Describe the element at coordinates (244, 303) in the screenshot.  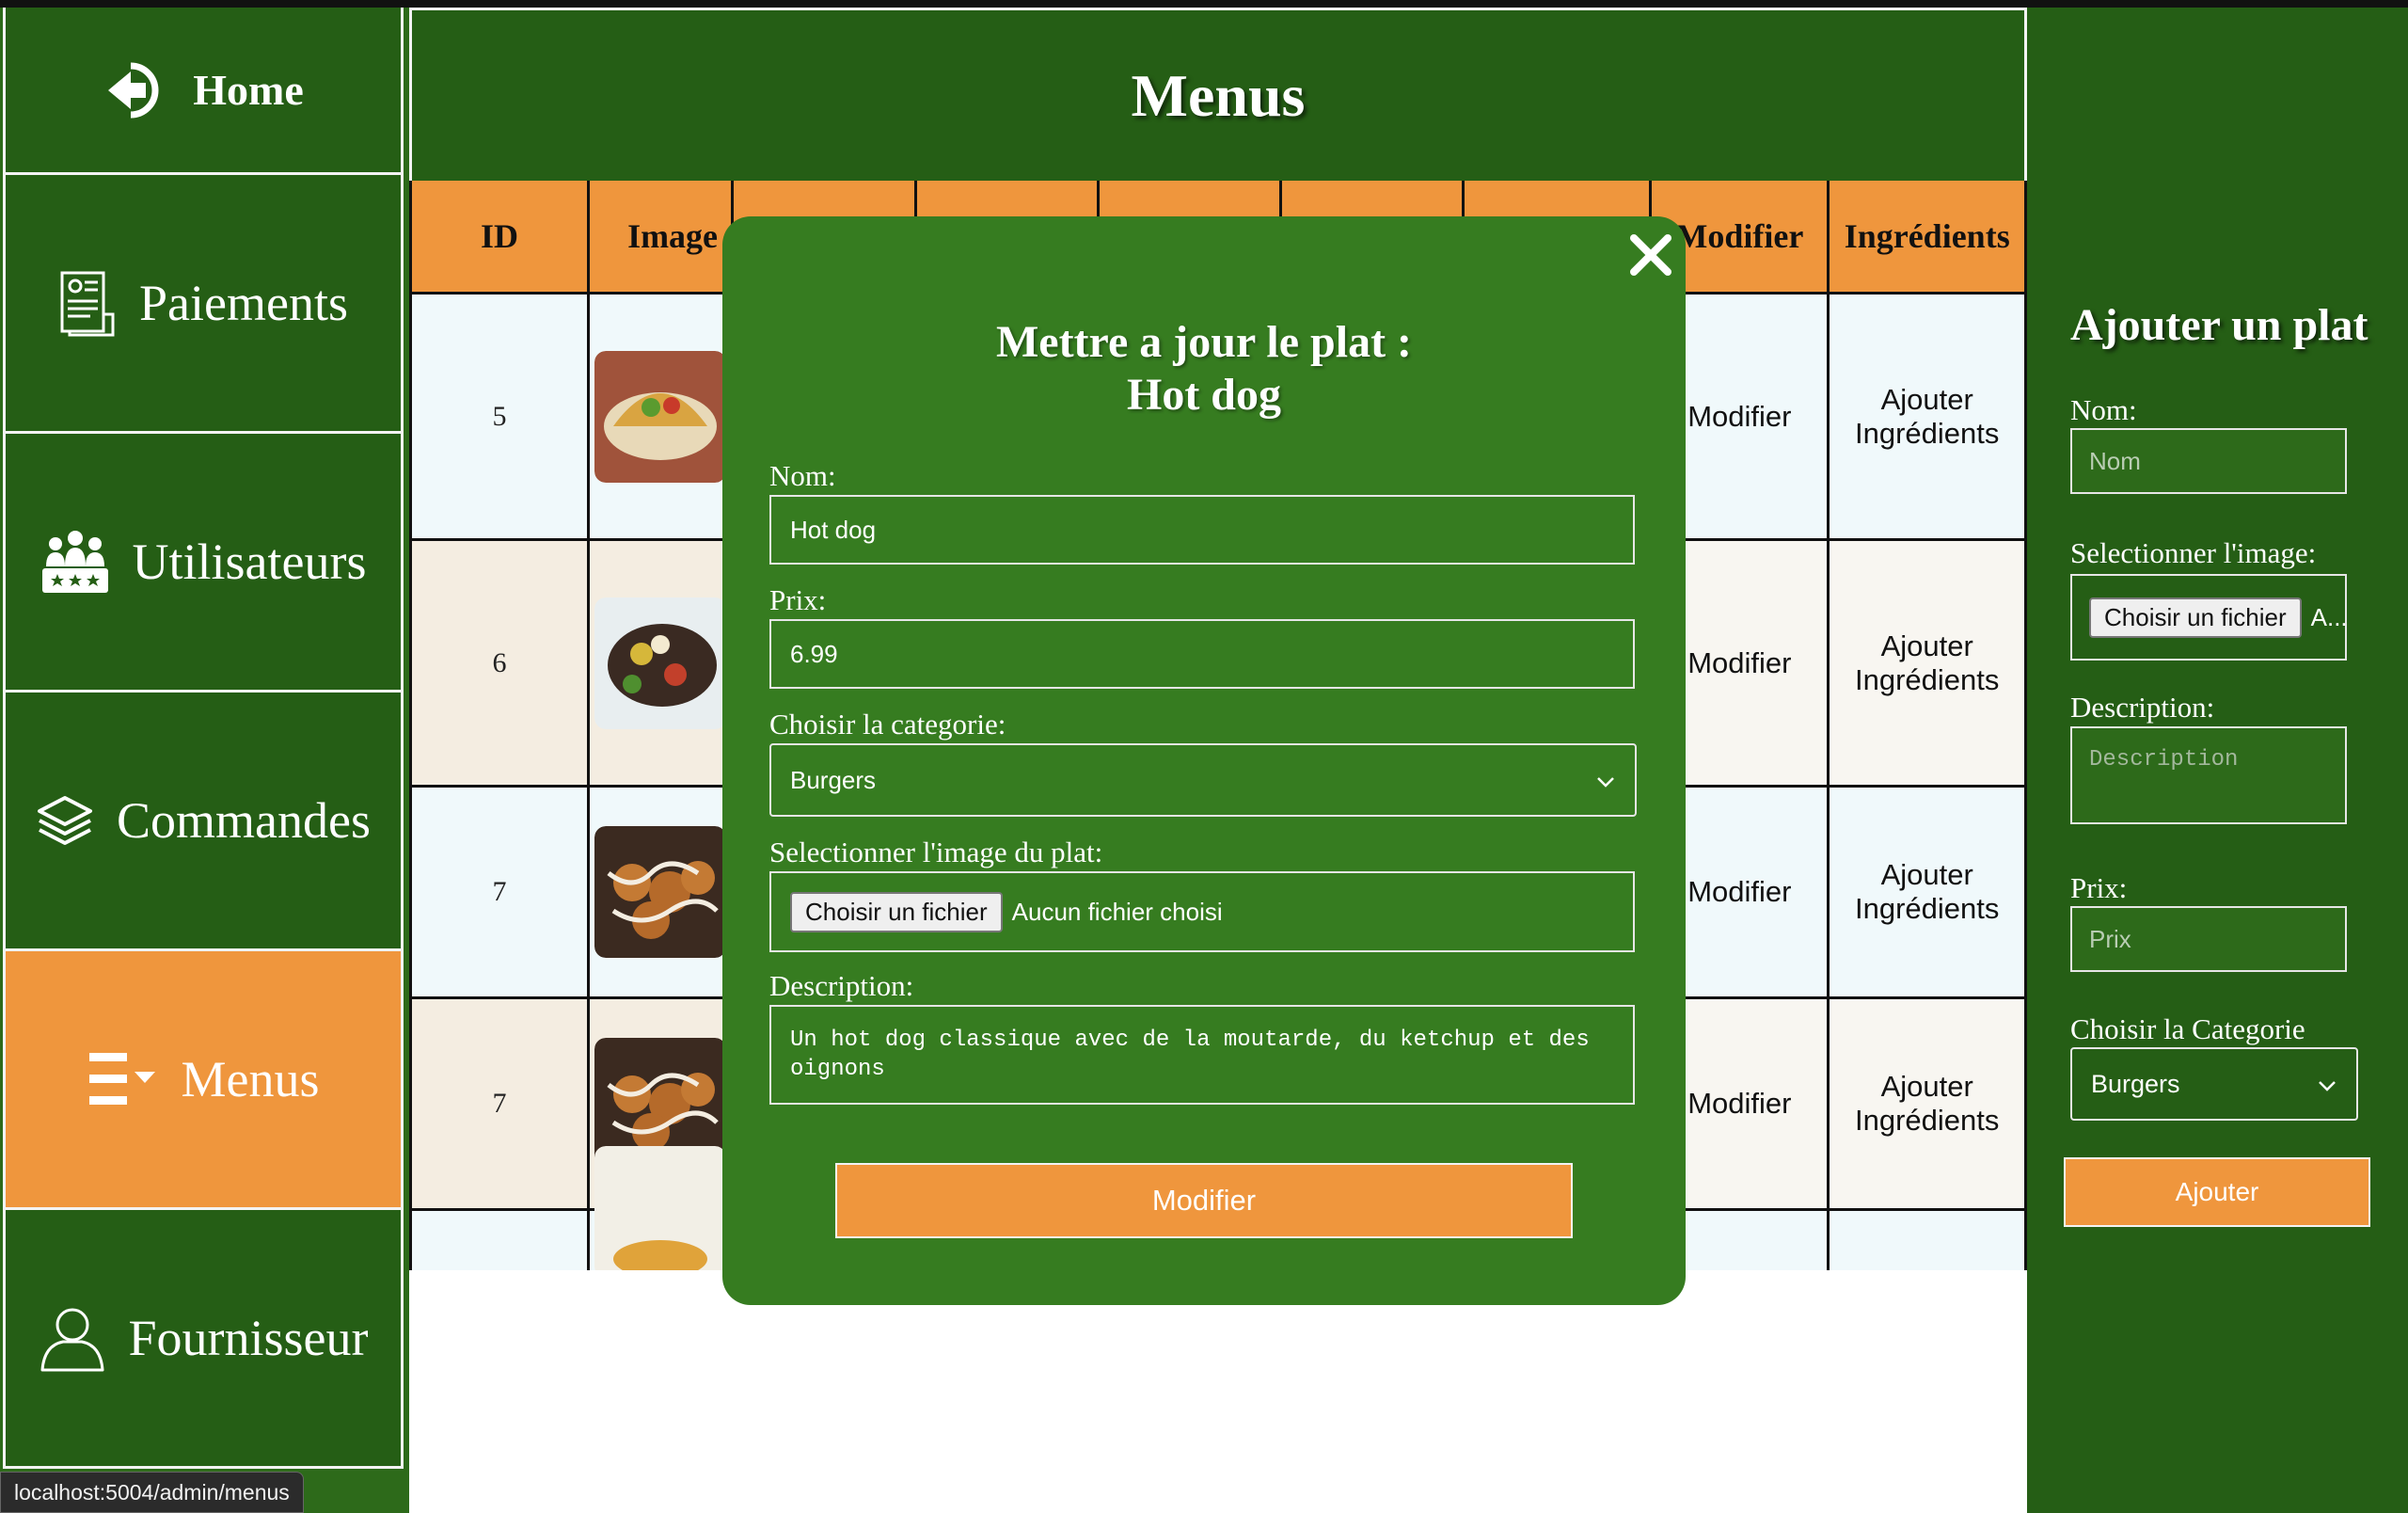
I see `sidebar-item-label: Paiements` at that location.